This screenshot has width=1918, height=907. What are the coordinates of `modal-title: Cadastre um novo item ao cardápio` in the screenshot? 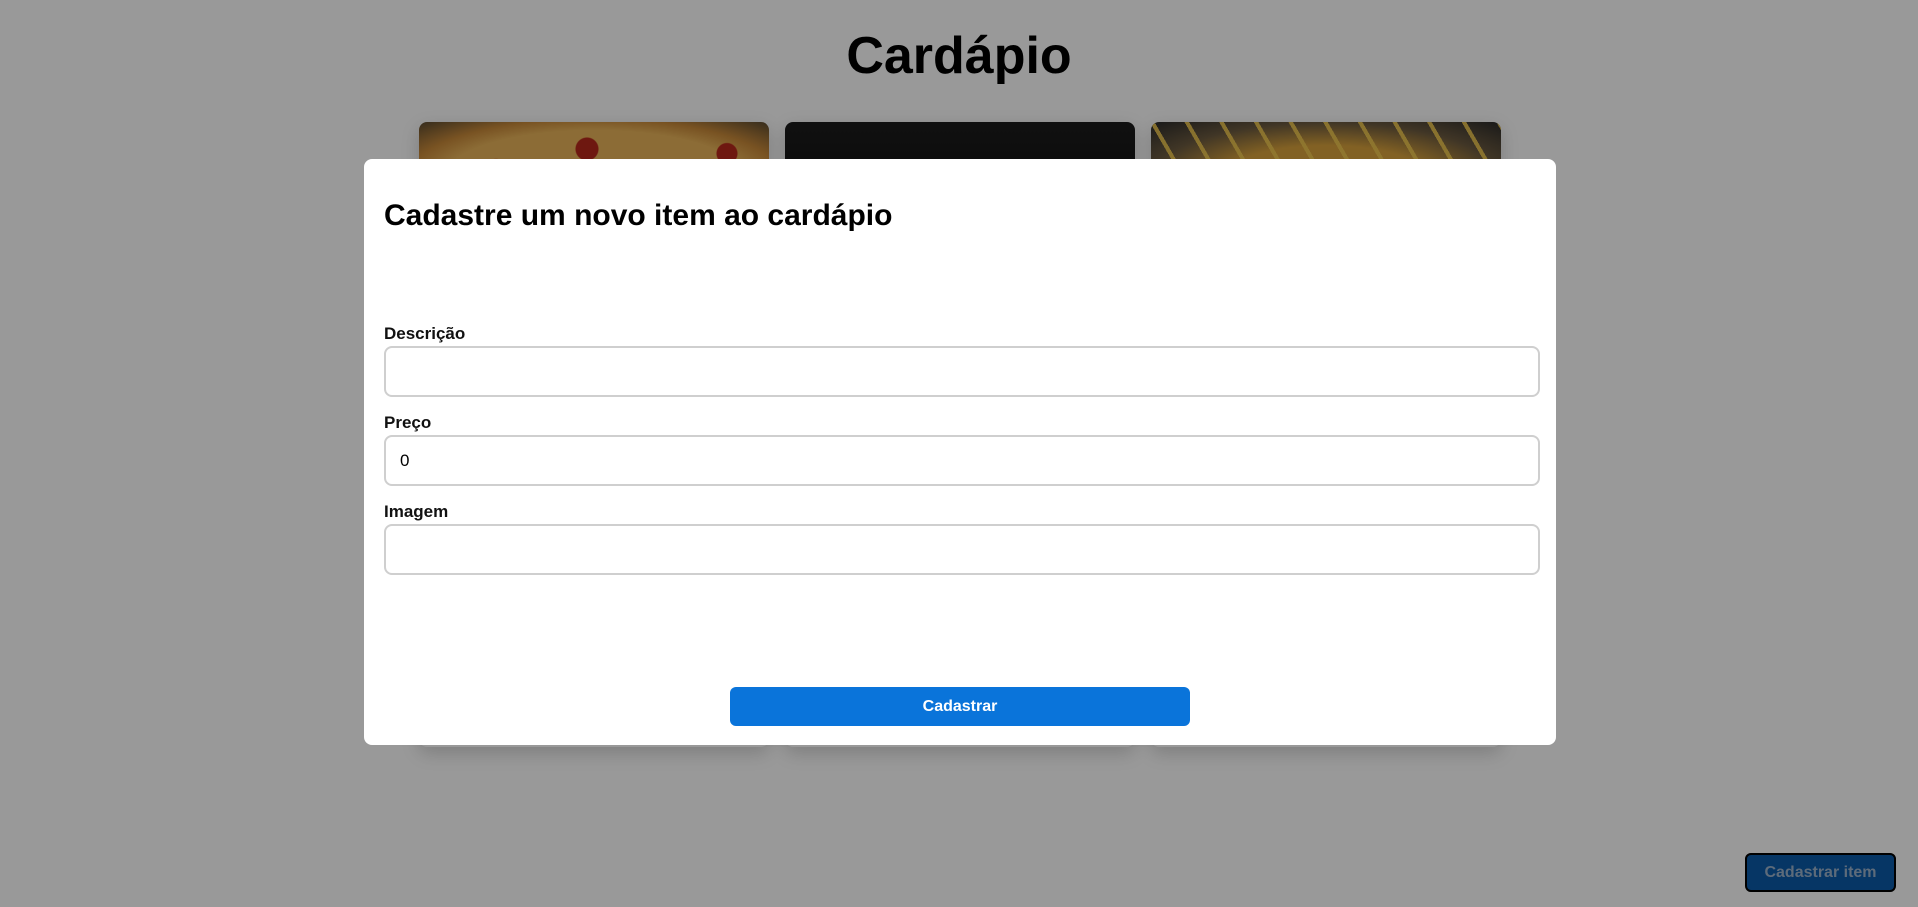 It's located at (638, 215).